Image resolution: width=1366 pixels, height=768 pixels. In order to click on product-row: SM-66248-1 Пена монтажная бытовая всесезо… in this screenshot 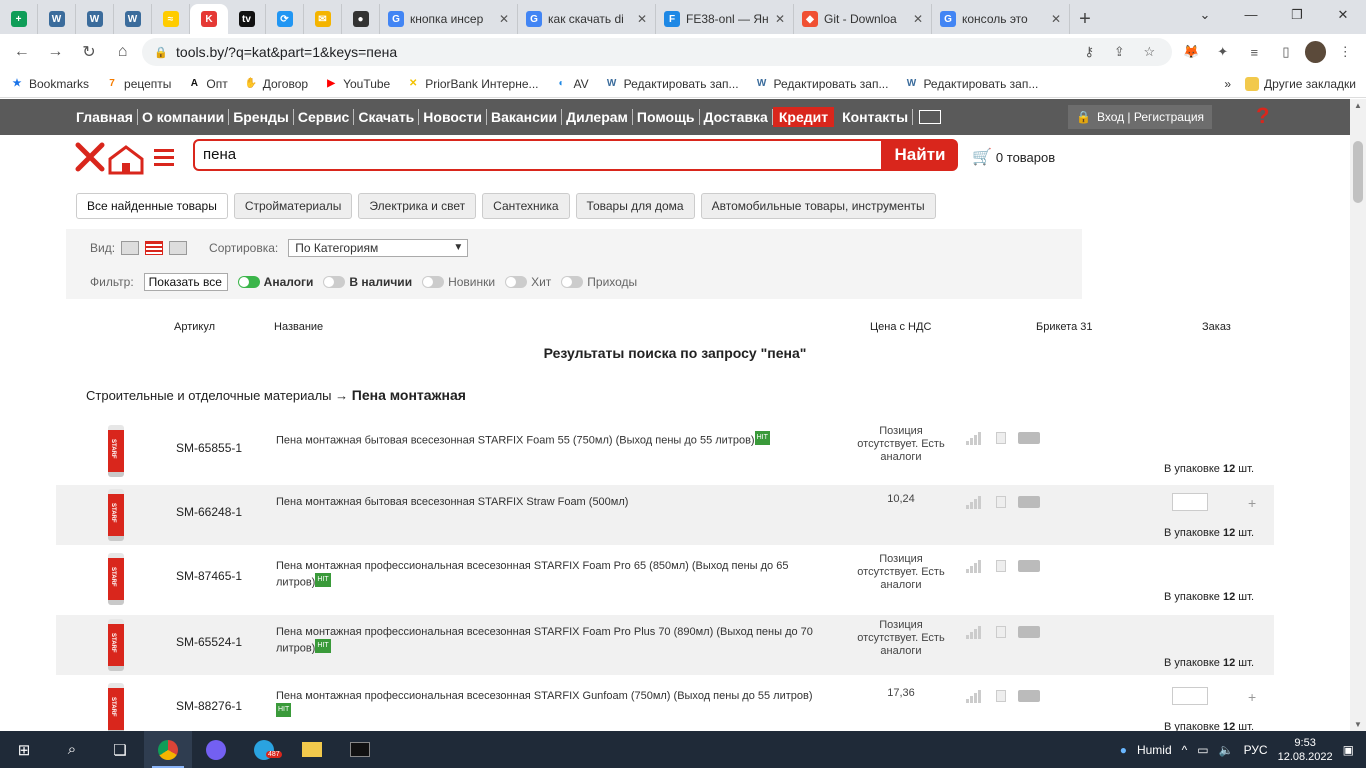, I will do `click(665, 515)`.